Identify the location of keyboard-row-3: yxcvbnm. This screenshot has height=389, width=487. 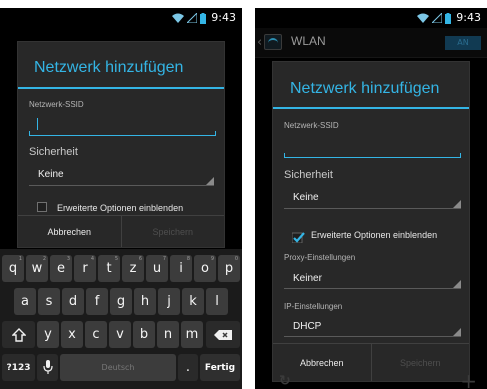
(121, 336).